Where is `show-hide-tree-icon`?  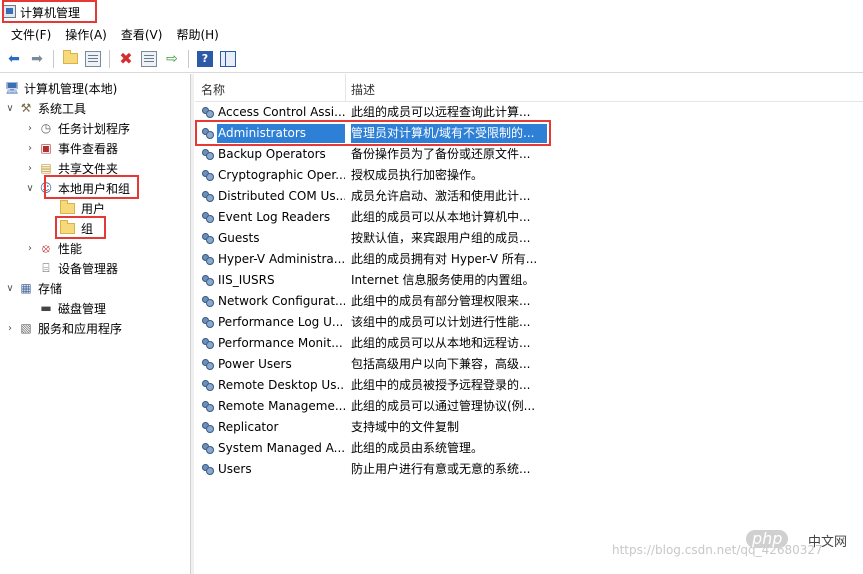 show-hide-tree-icon is located at coordinates (93, 59).